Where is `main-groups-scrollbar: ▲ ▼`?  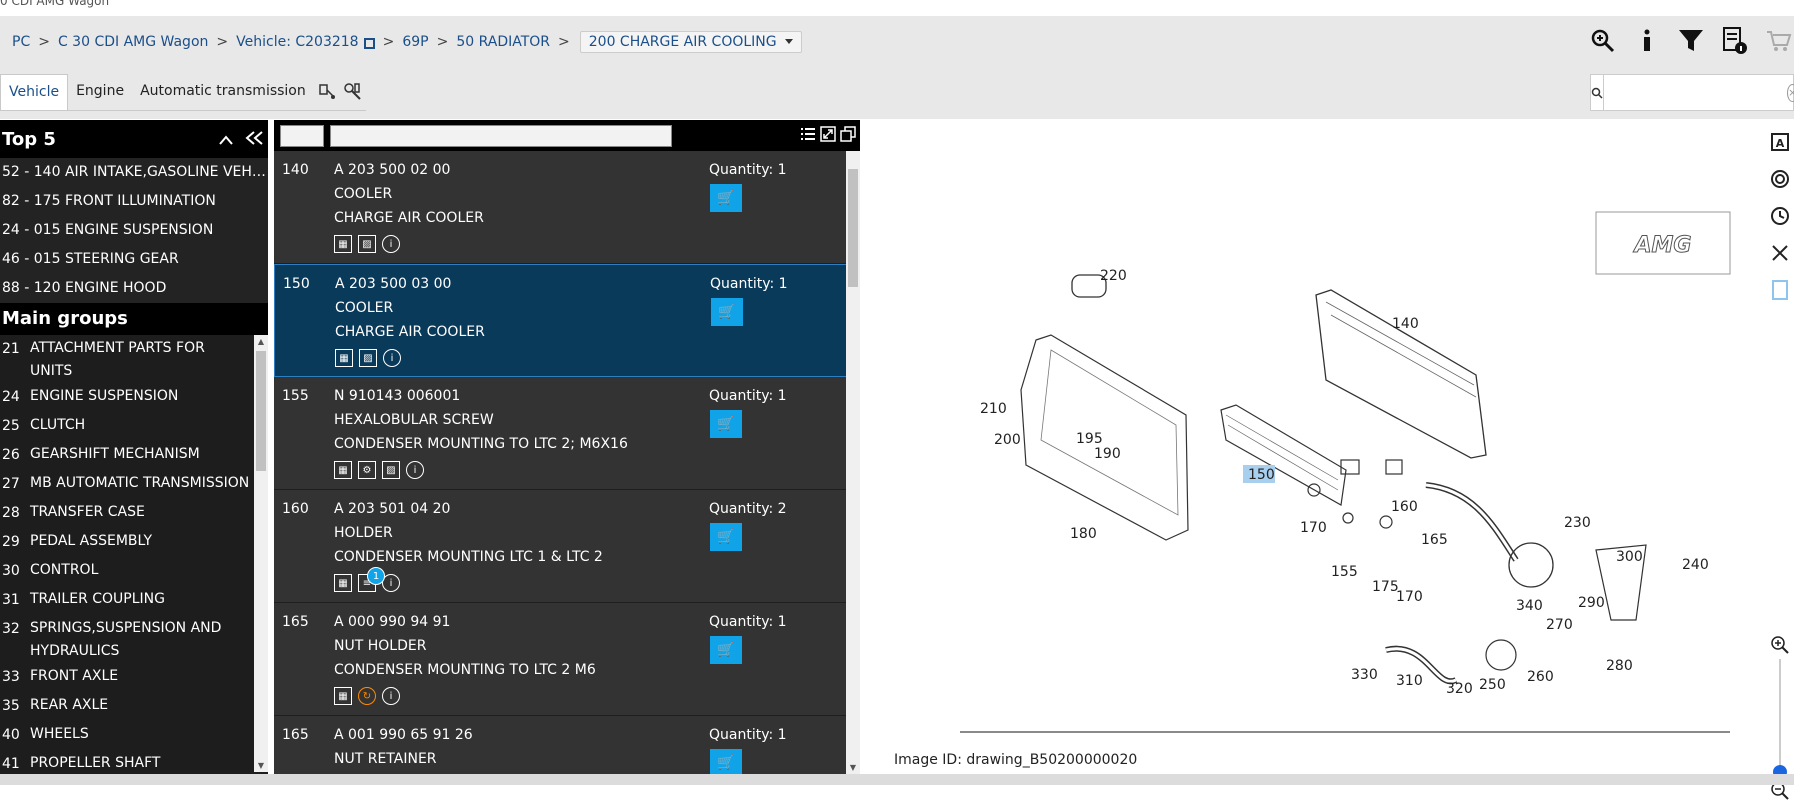 main-groups-scrollbar: ▲ ▼ is located at coordinates (261, 553).